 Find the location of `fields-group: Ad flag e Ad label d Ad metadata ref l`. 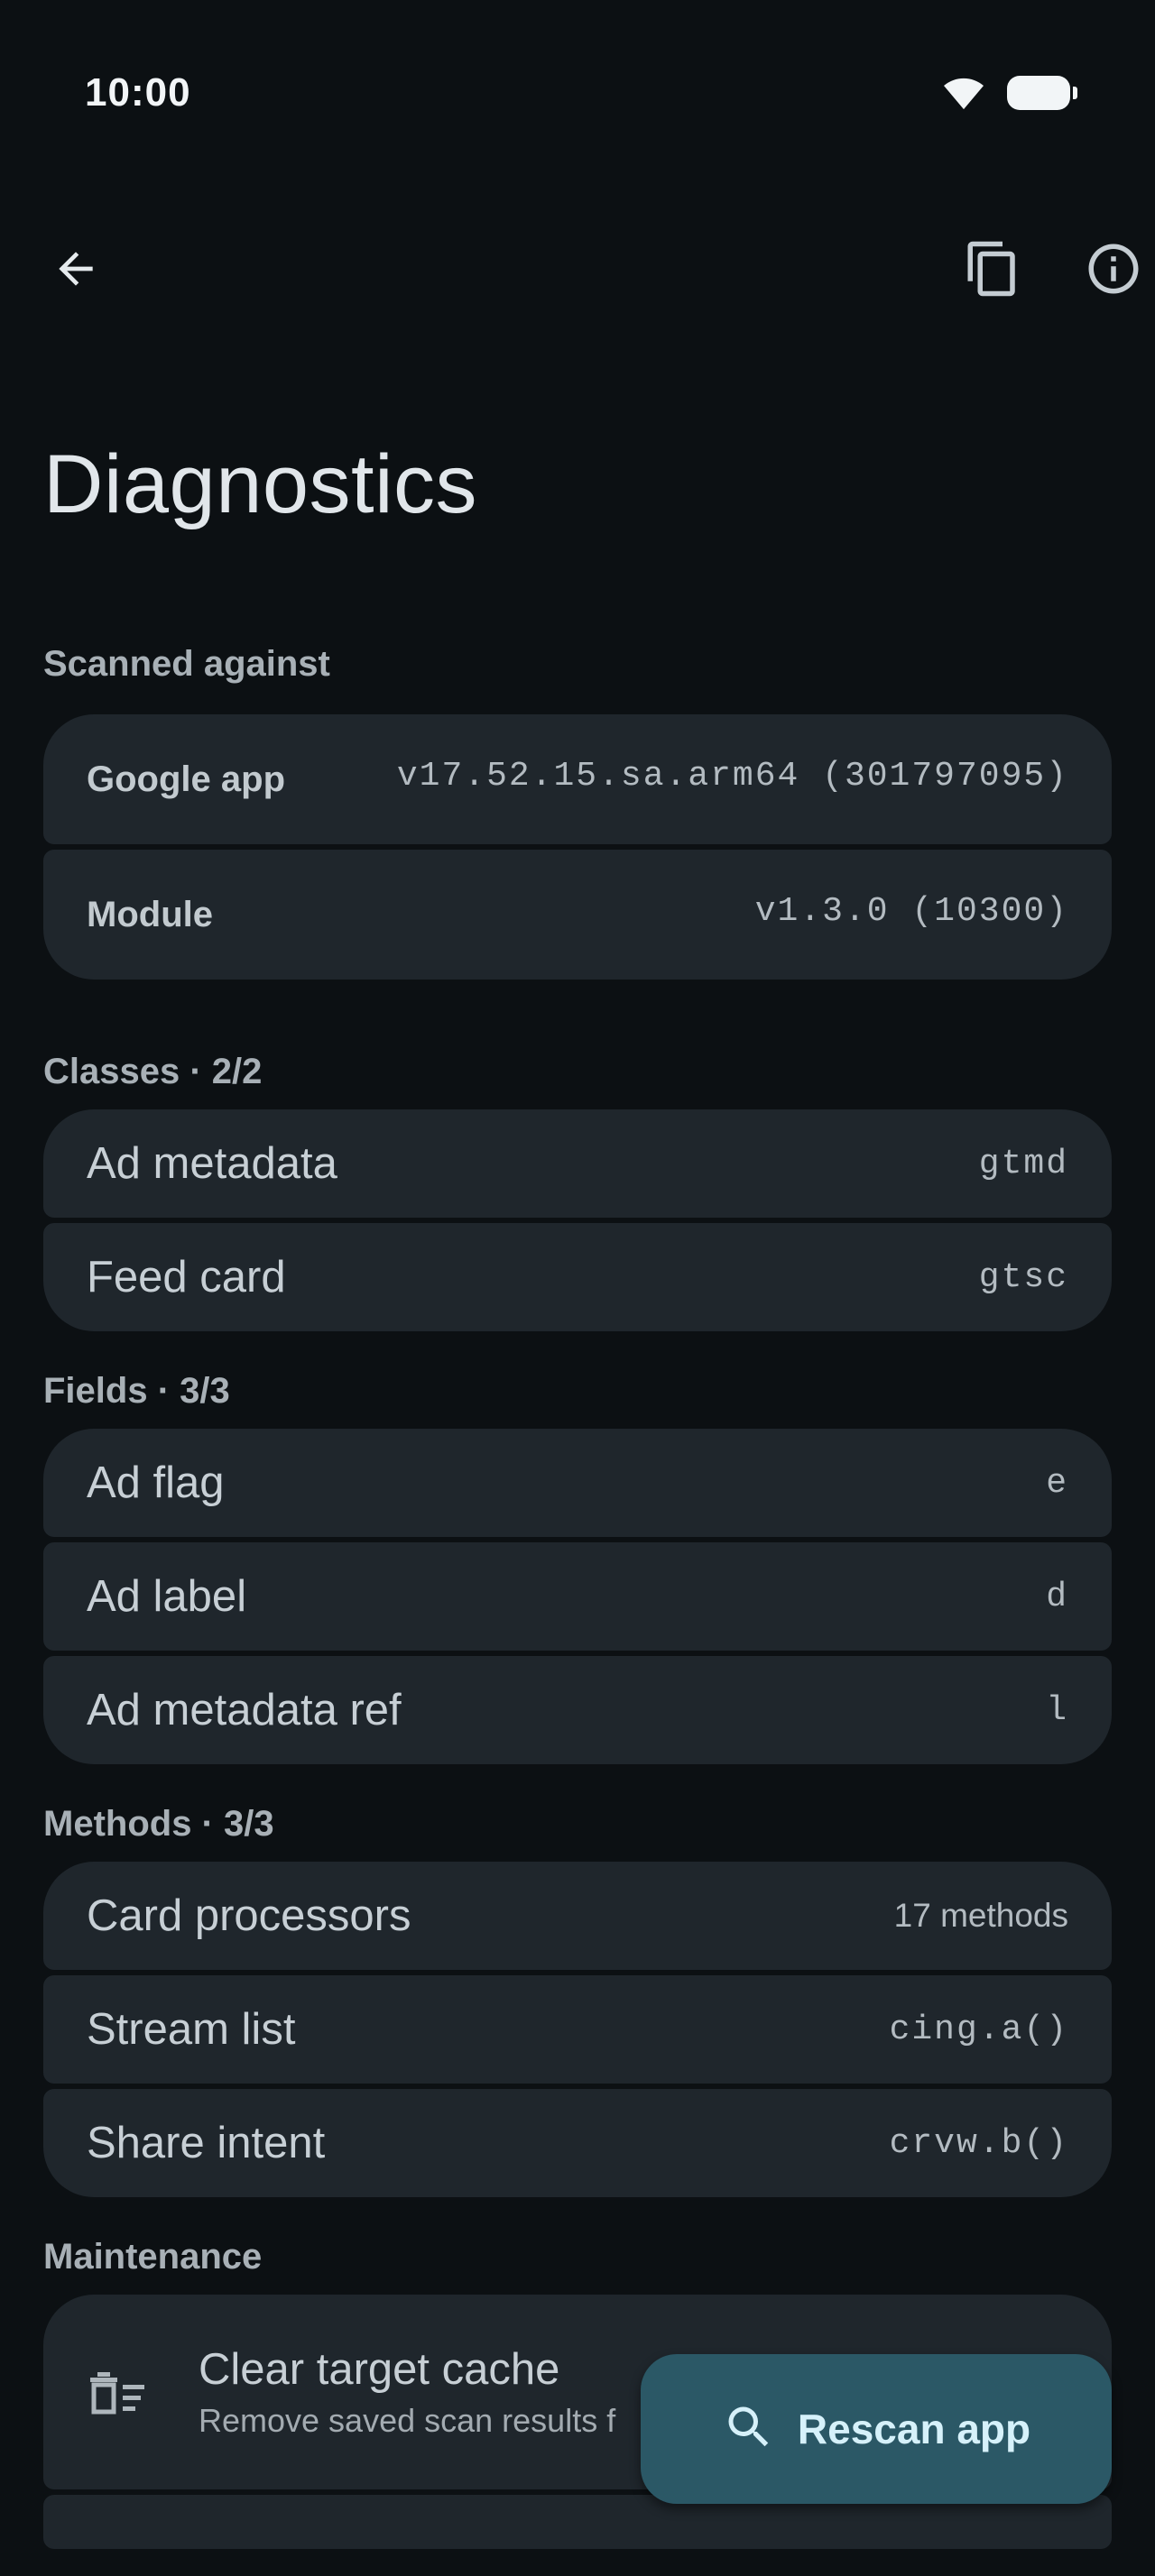

fields-group: Ad flag e Ad label d Ad metadata ref l is located at coordinates (577, 1596).